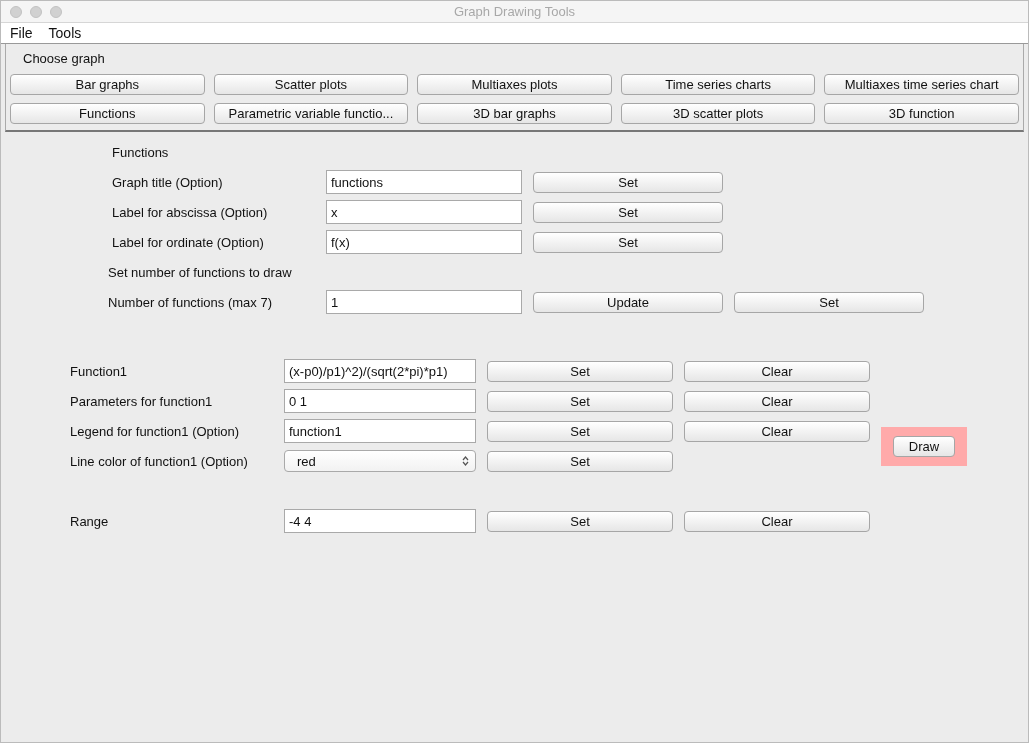 This screenshot has width=1029, height=743. Describe the element at coordinates (190, 212) in the screenshot. I see `field-label: Label for abscissa (Option)` at that location.